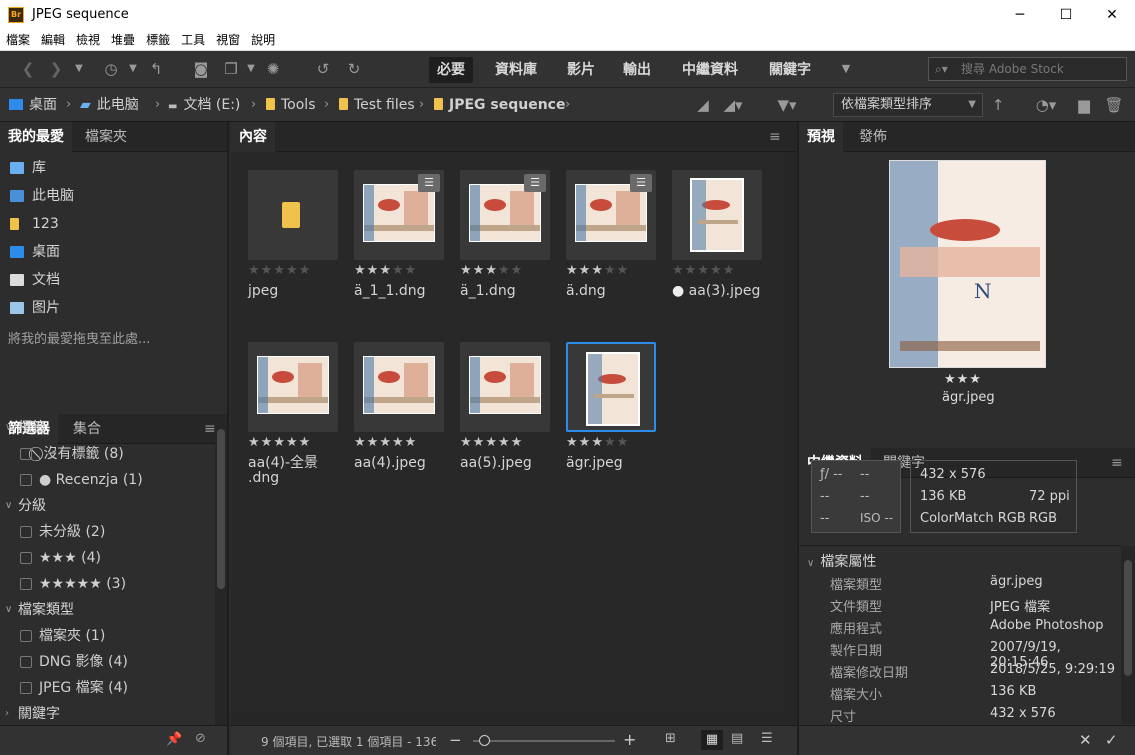  I want to click on trash-icon: 🗑, so click(1114, 105).